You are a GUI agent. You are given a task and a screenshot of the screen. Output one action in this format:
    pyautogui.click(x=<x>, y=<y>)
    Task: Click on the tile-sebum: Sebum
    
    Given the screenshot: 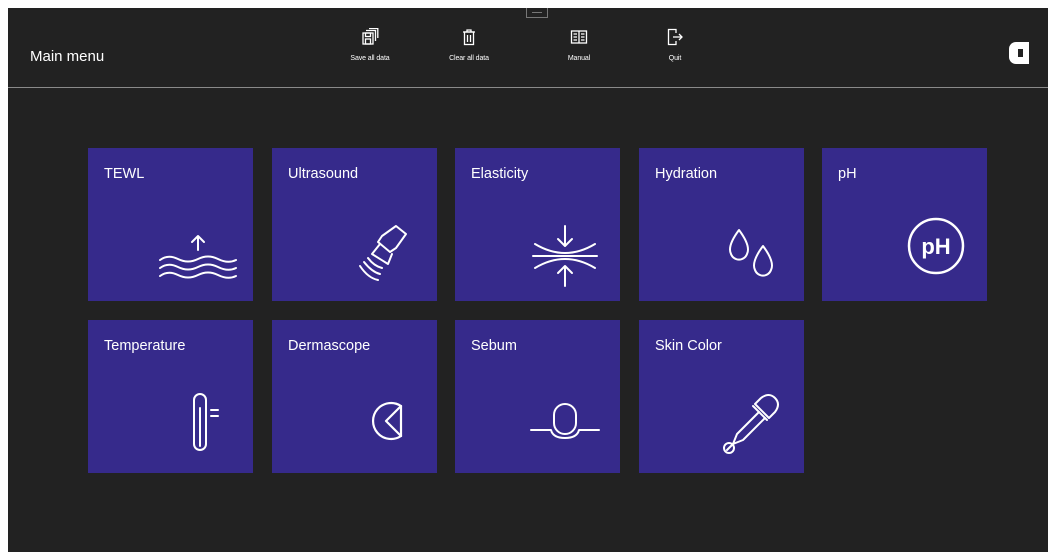 What is the action you would take?
    pyautogui.click(x=537, y=396)
    